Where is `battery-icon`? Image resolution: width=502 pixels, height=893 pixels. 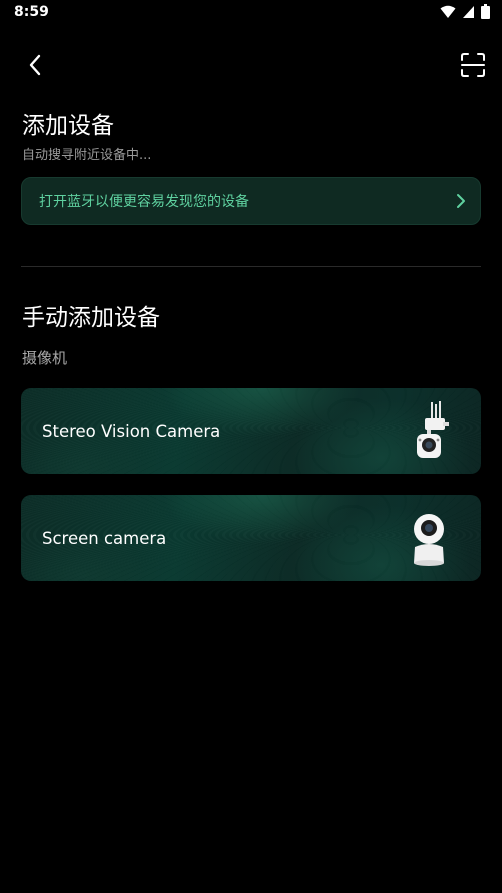 battery-icon is located at coordinates (485, 11).